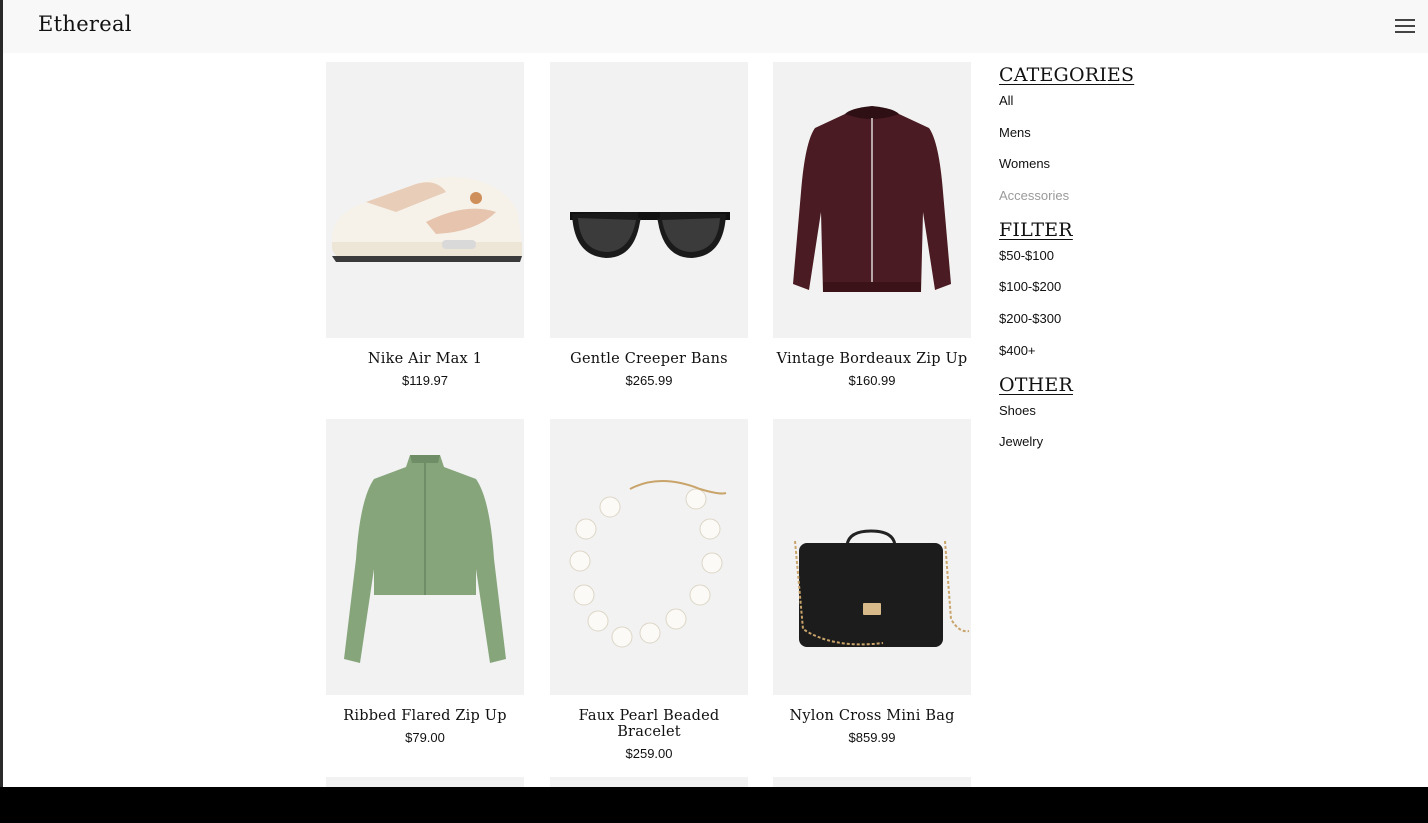 The width and height of the screenshot is (1428, 823). What do you see at coordinates (425, 380) in the screenshot?
I see `product-price: $119.97` at bounding box center [425, 380].